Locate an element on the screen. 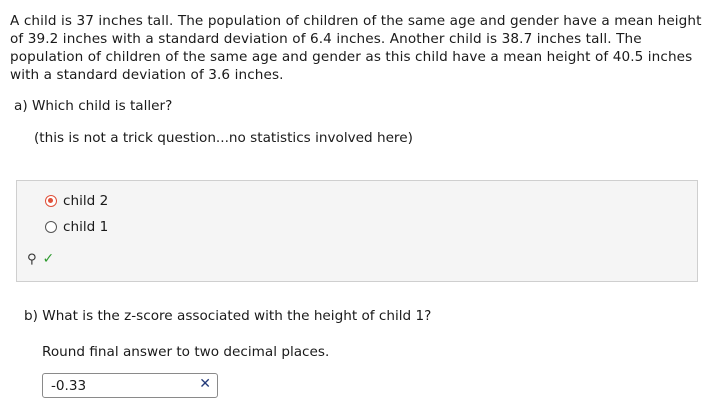 Image resolution: width=727 pixels, height=404 pixels. radio-selected-icon is located at coordinates (51, 201).